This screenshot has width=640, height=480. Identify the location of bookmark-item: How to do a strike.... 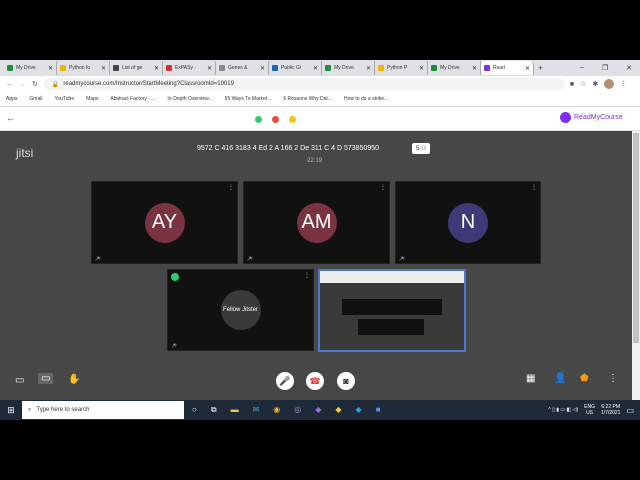
(366, 99).